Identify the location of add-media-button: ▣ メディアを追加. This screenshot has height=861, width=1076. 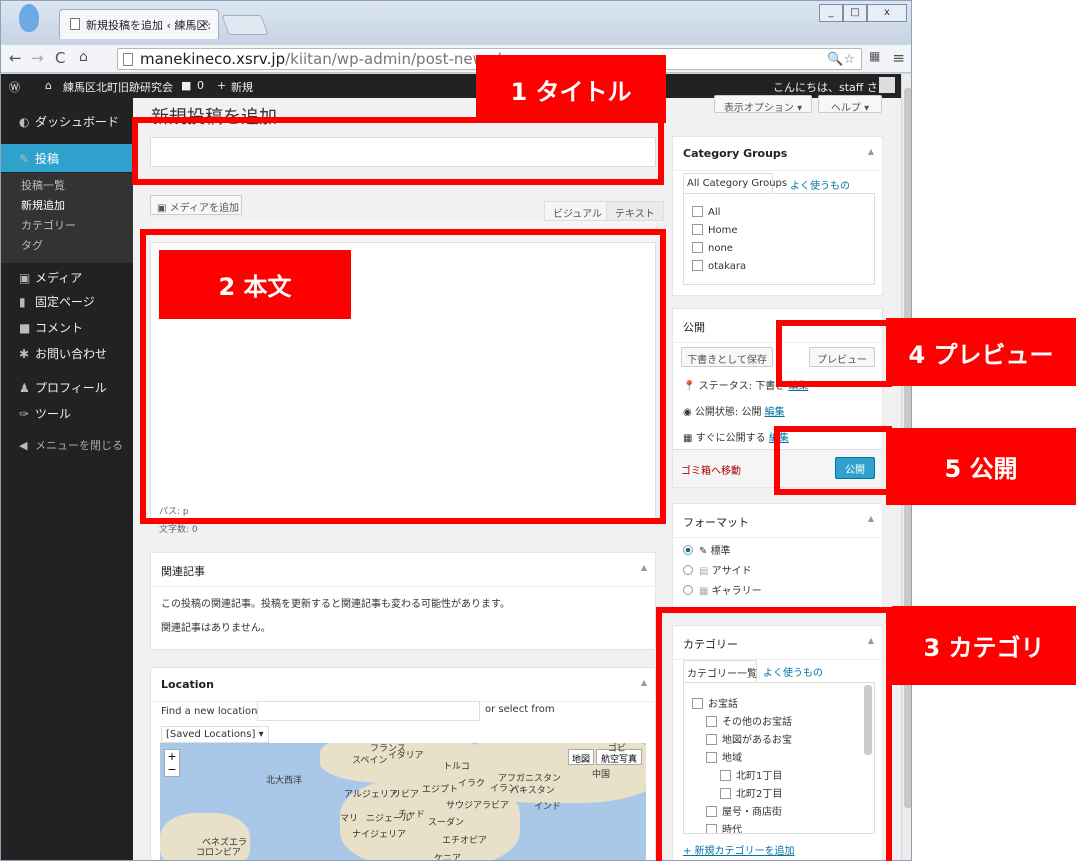
(196, 205).